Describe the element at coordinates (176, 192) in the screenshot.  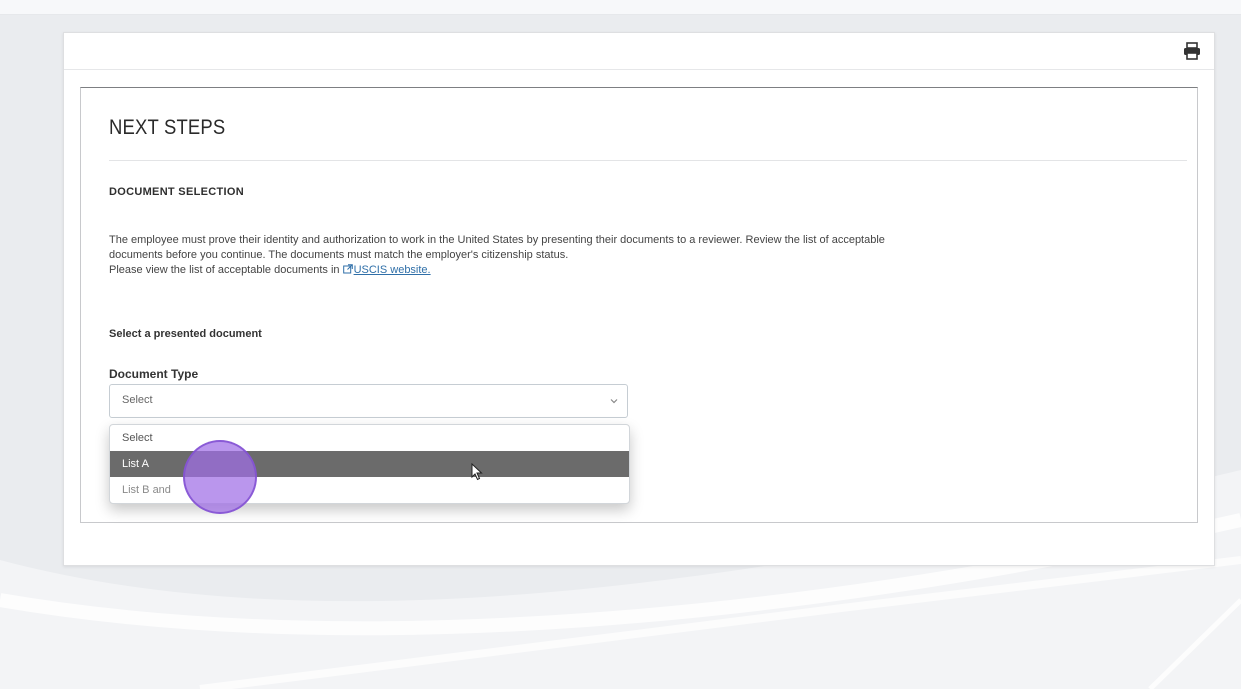
I see `section-heading: DOCUMENT SELECTION` at that location.